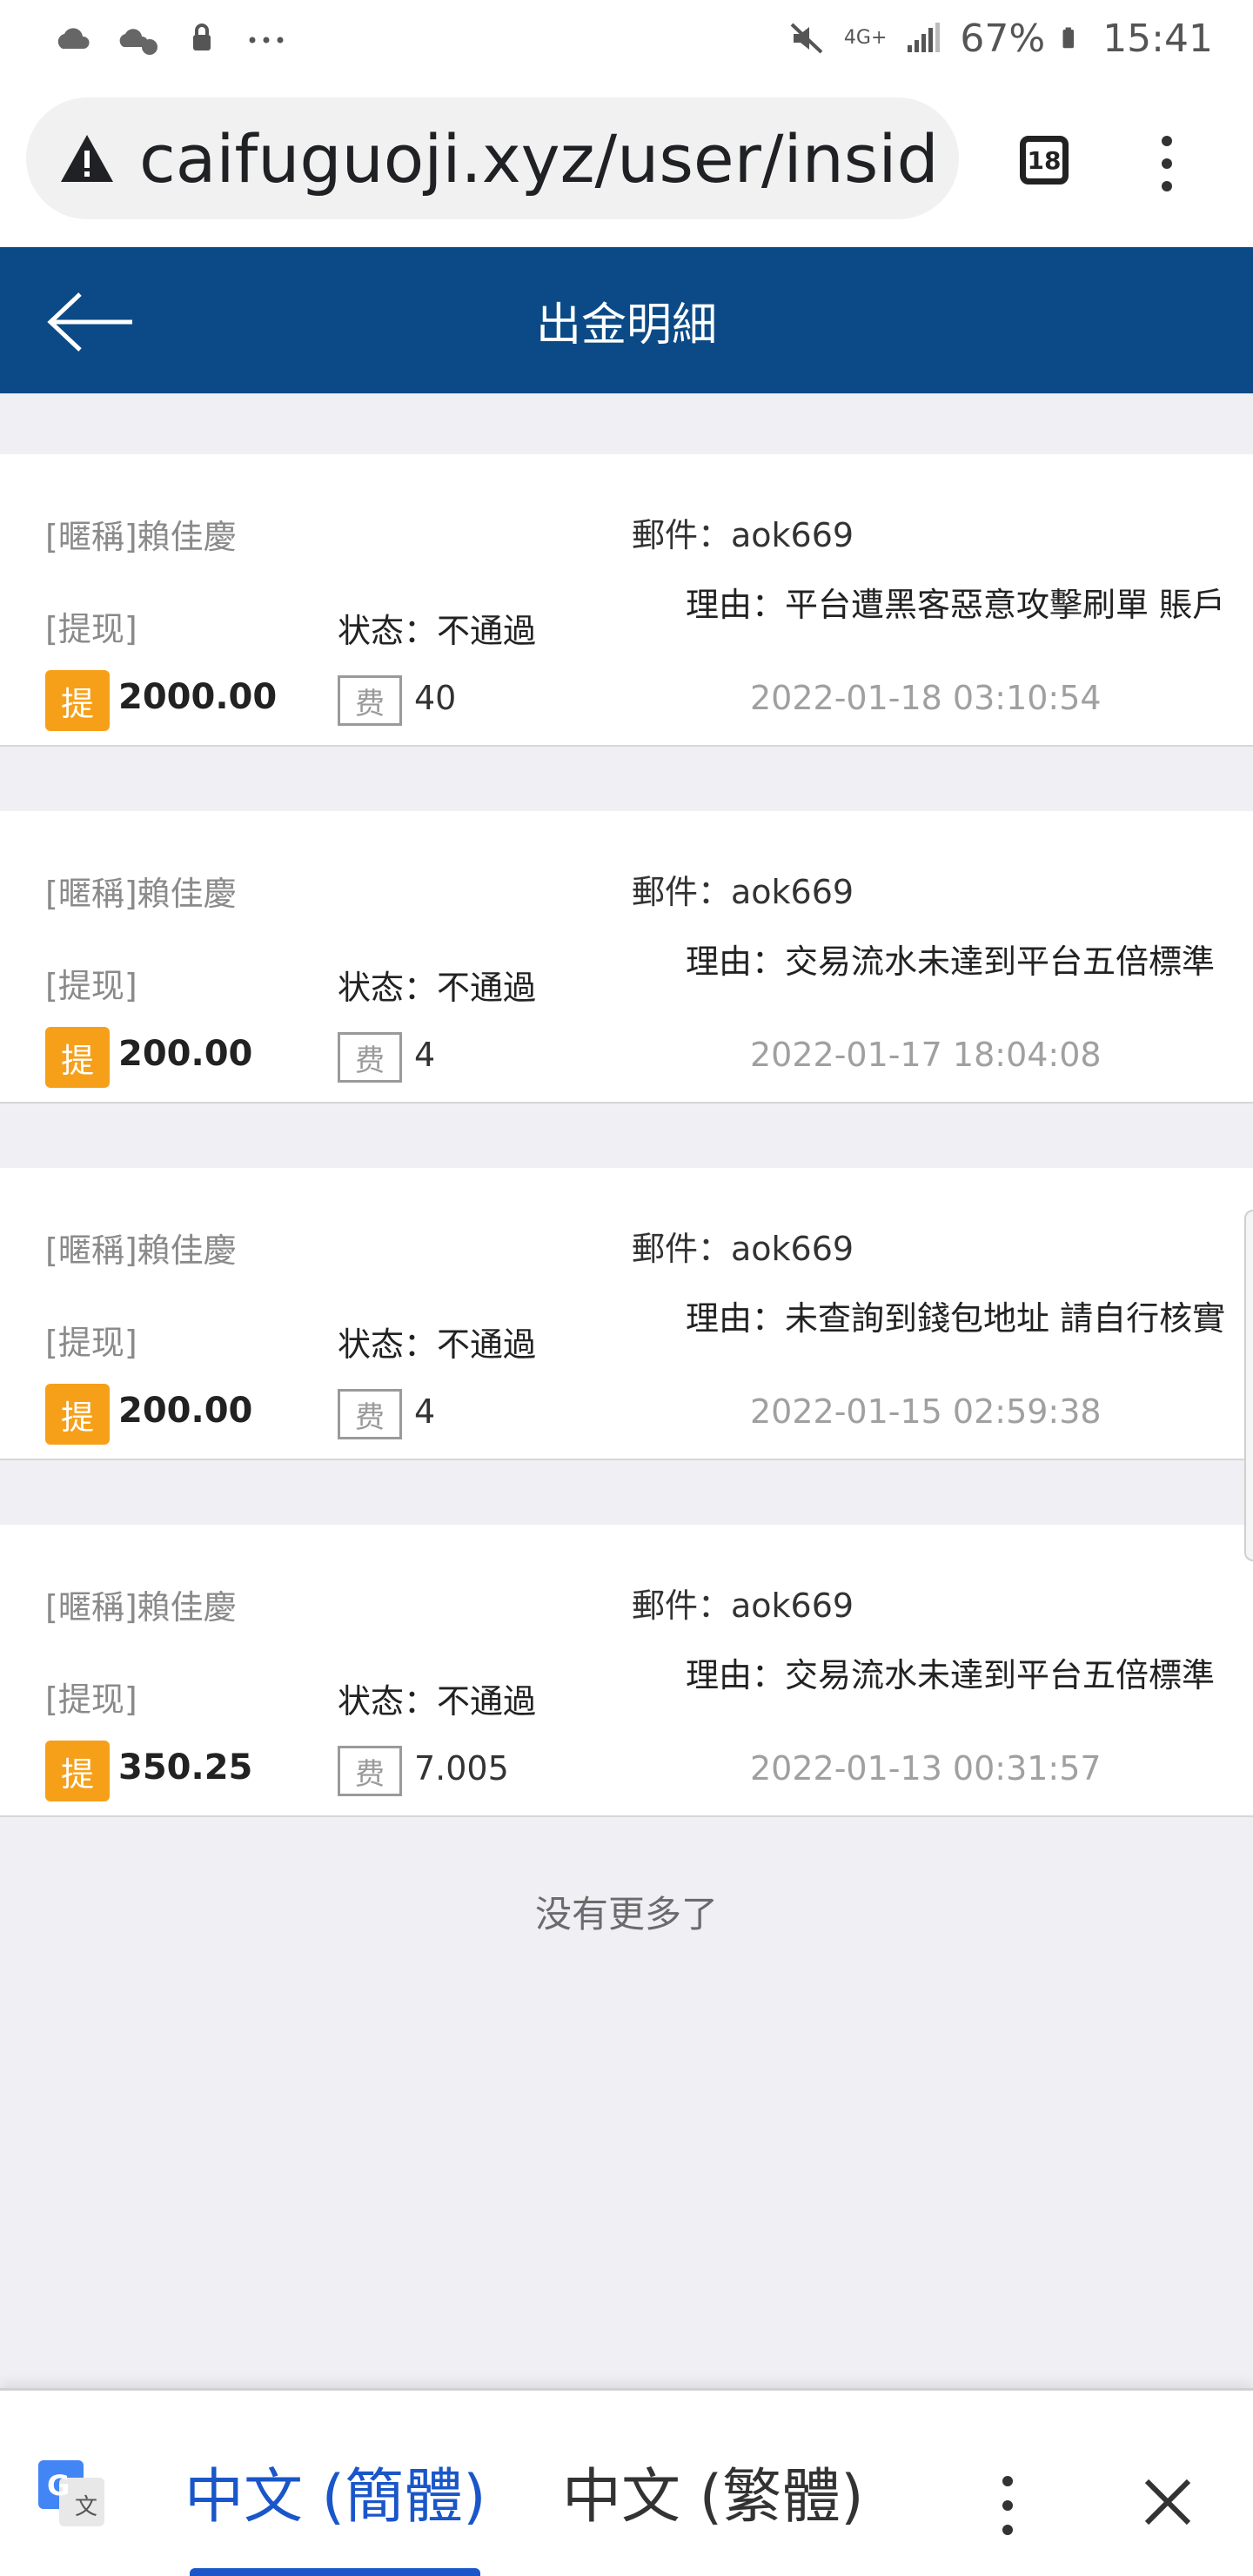  What do you see at coordinates (461, 1769) in the screenshot?
I see `fee-value: 7.005` at bounding box center [461, 1769].